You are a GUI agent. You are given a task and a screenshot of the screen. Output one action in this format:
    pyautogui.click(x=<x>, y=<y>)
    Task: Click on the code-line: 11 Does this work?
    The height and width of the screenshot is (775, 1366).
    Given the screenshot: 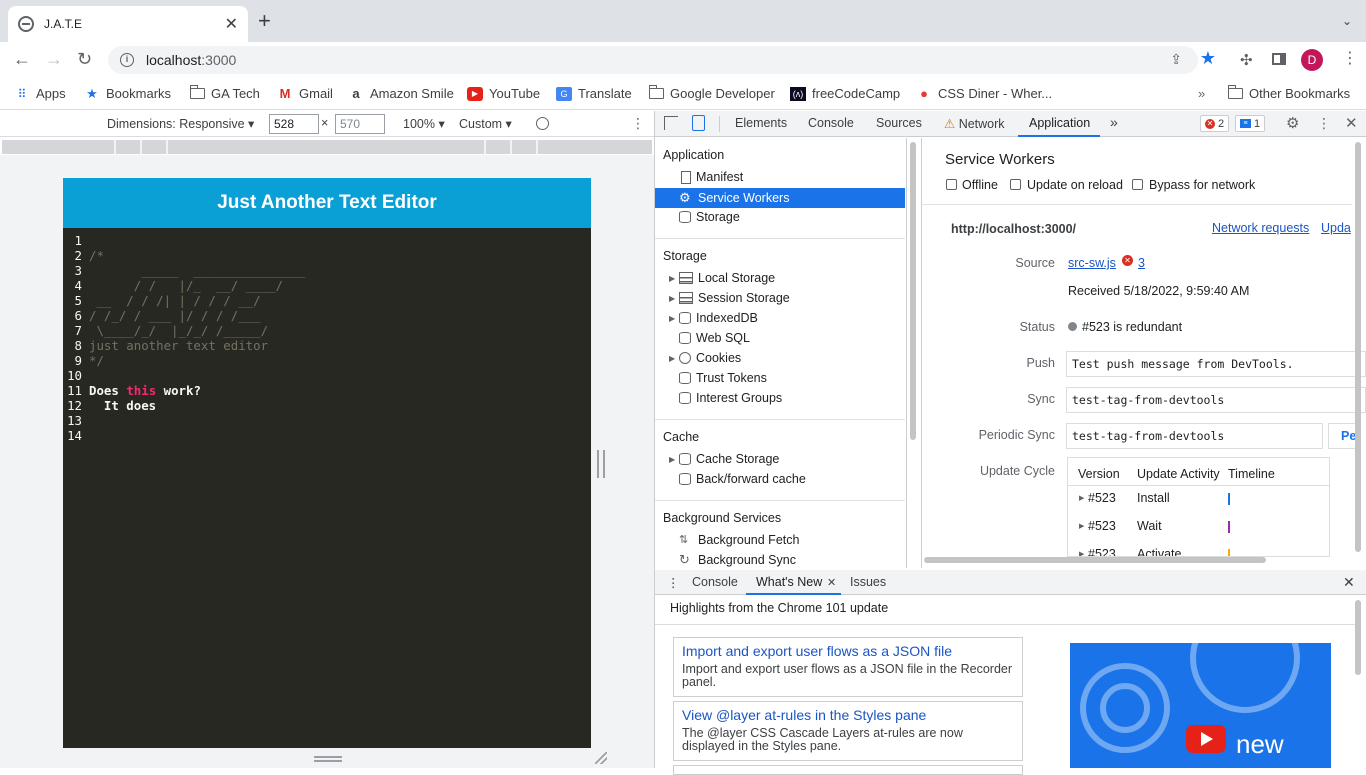 What is the action you would take?
    pyautogui.click(x=327, y=390)
    